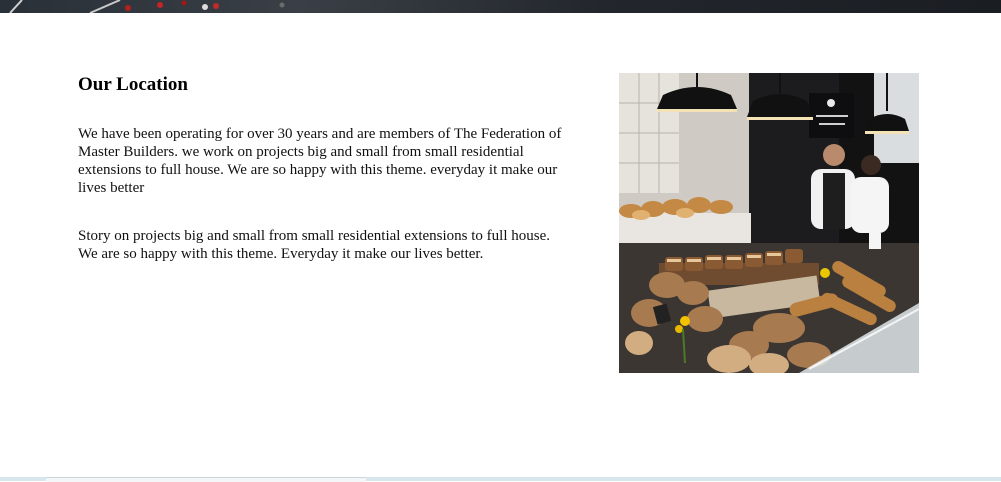 Image resolution: width=1001 pixels, height=482 pixels. What do you see at coordinates (133, 84) in the screenshot?
I see `location-heading: Our Location` at bounding box center [133, 84].